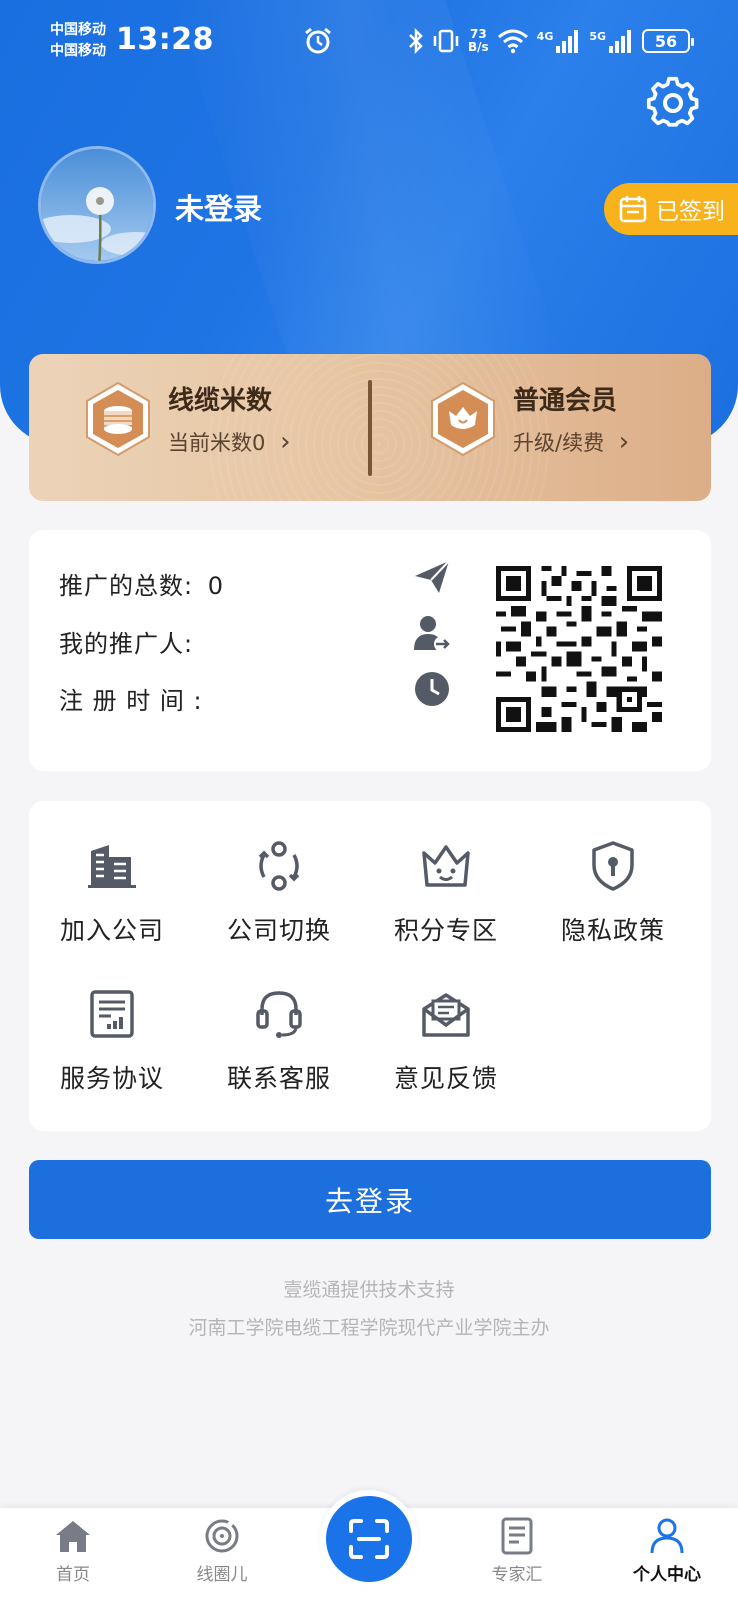 Image resolution: width=738 pixels, height=1600 pixels. Describe the element at coordinates (545, 36) in the screenshot. I see `sim1-type: 4G` at that location.